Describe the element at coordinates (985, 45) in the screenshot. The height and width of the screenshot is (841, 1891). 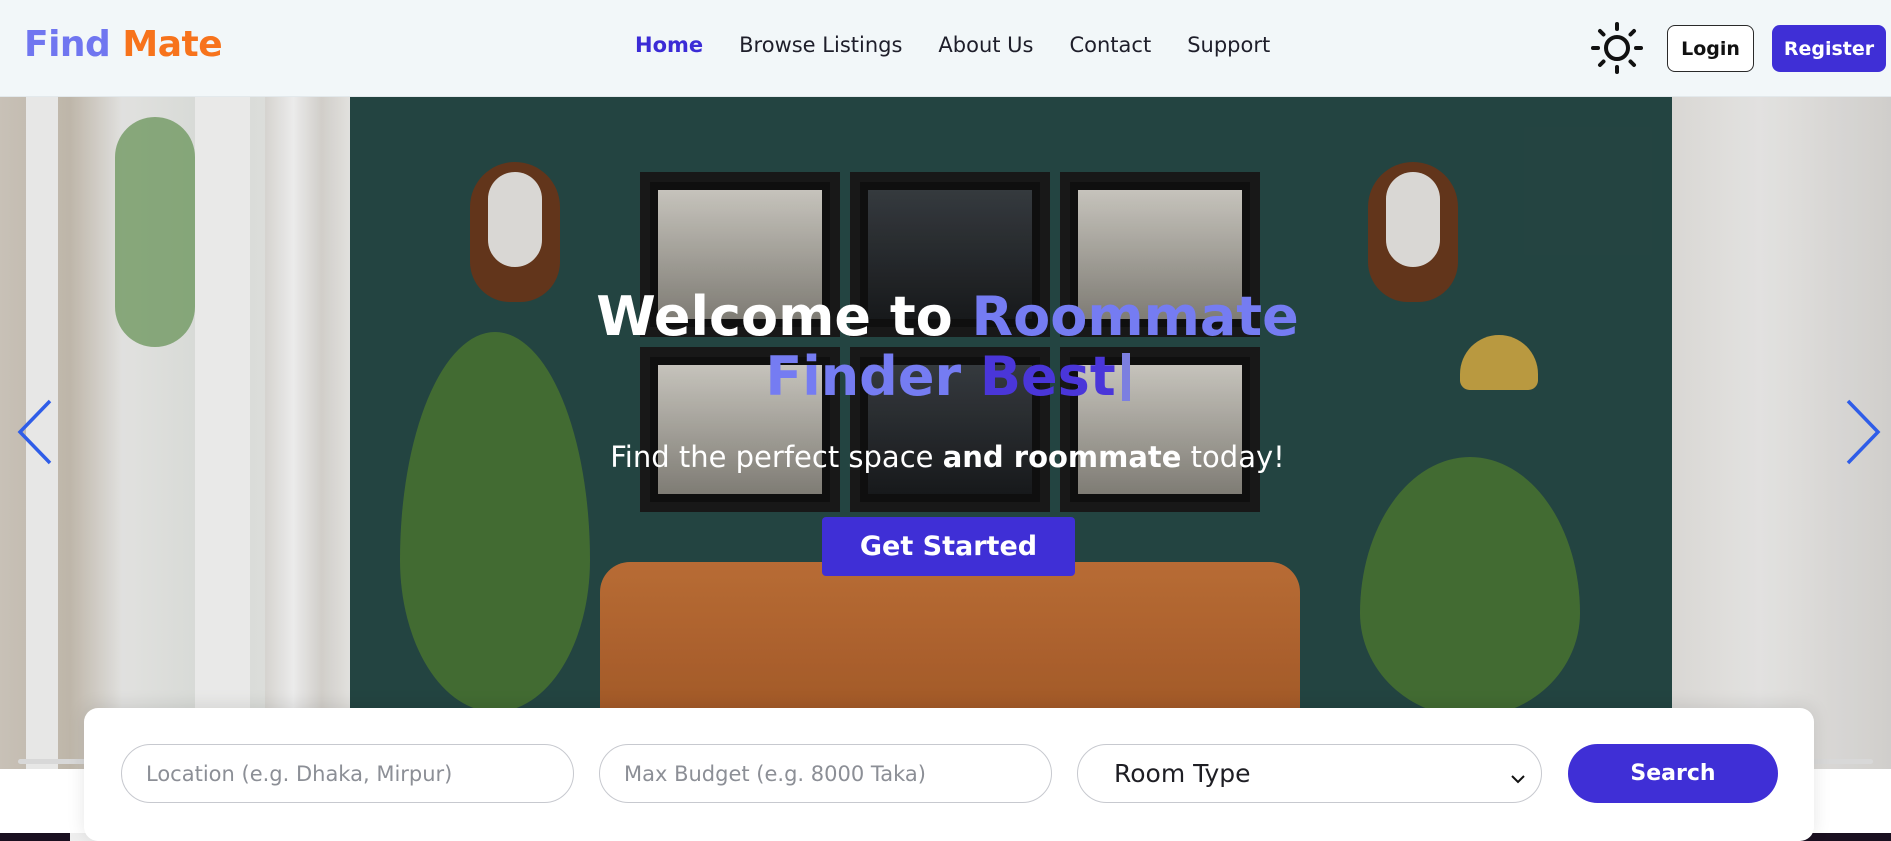
I see `nav-about-us: About Us` at that location.